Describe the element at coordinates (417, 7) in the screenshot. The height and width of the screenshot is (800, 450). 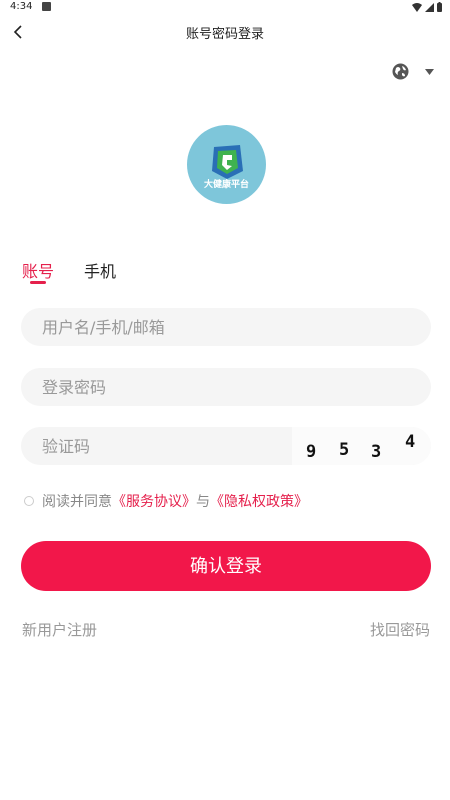
I see `wifi-icon` at that location.